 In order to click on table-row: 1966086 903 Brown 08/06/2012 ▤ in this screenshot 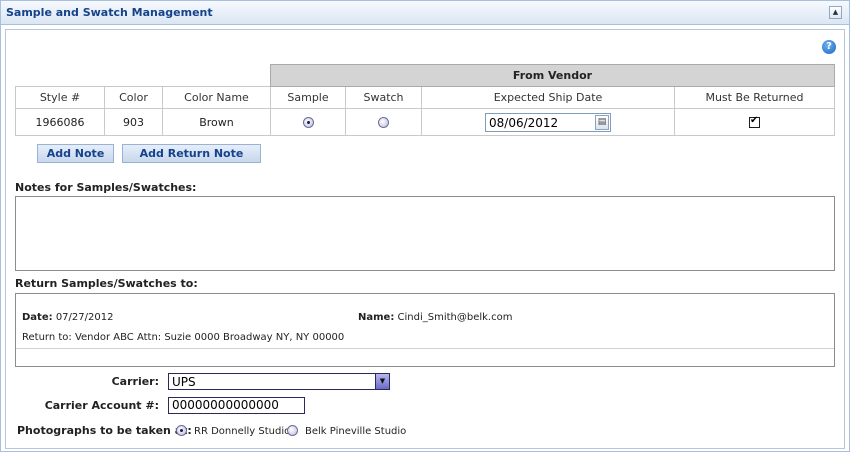, I will do `click(425, 122)`.